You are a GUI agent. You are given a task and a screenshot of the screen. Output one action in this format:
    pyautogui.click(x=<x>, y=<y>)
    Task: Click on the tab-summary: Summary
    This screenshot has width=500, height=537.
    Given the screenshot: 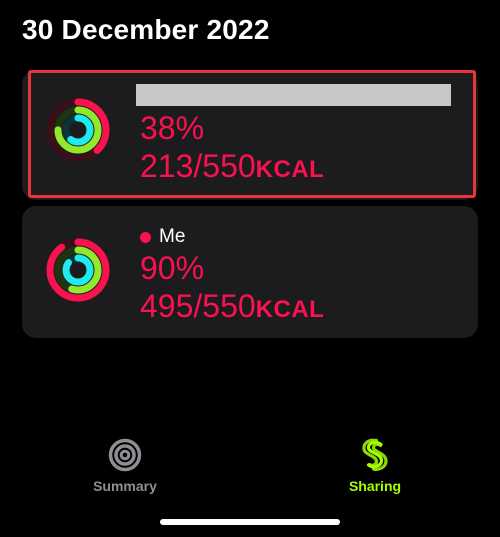 What is the action you would take?
    pyautogui.click(x=125, y=466)
    